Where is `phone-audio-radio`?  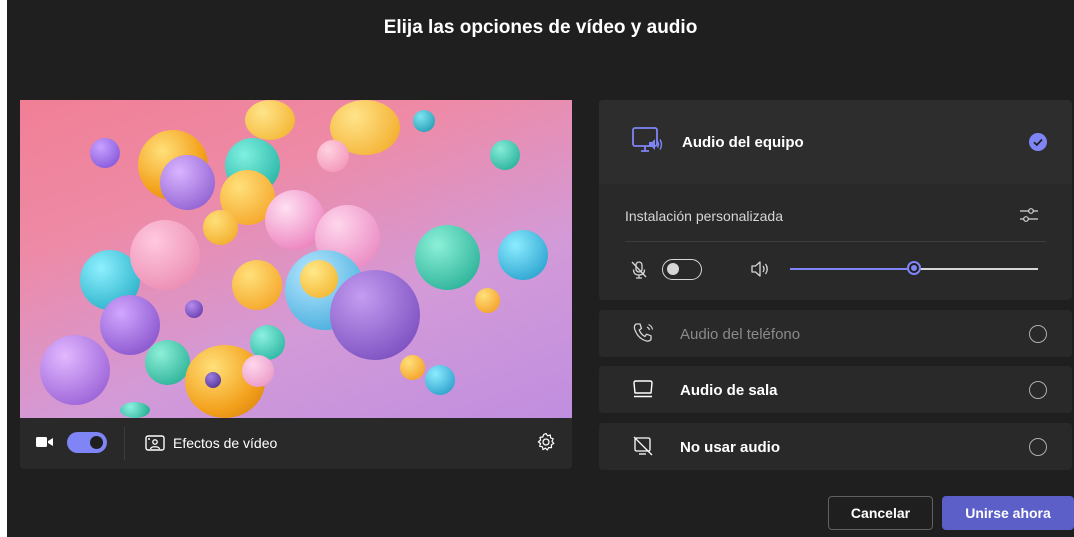
phone-audio-radio is located at coordinates (1038, 334).